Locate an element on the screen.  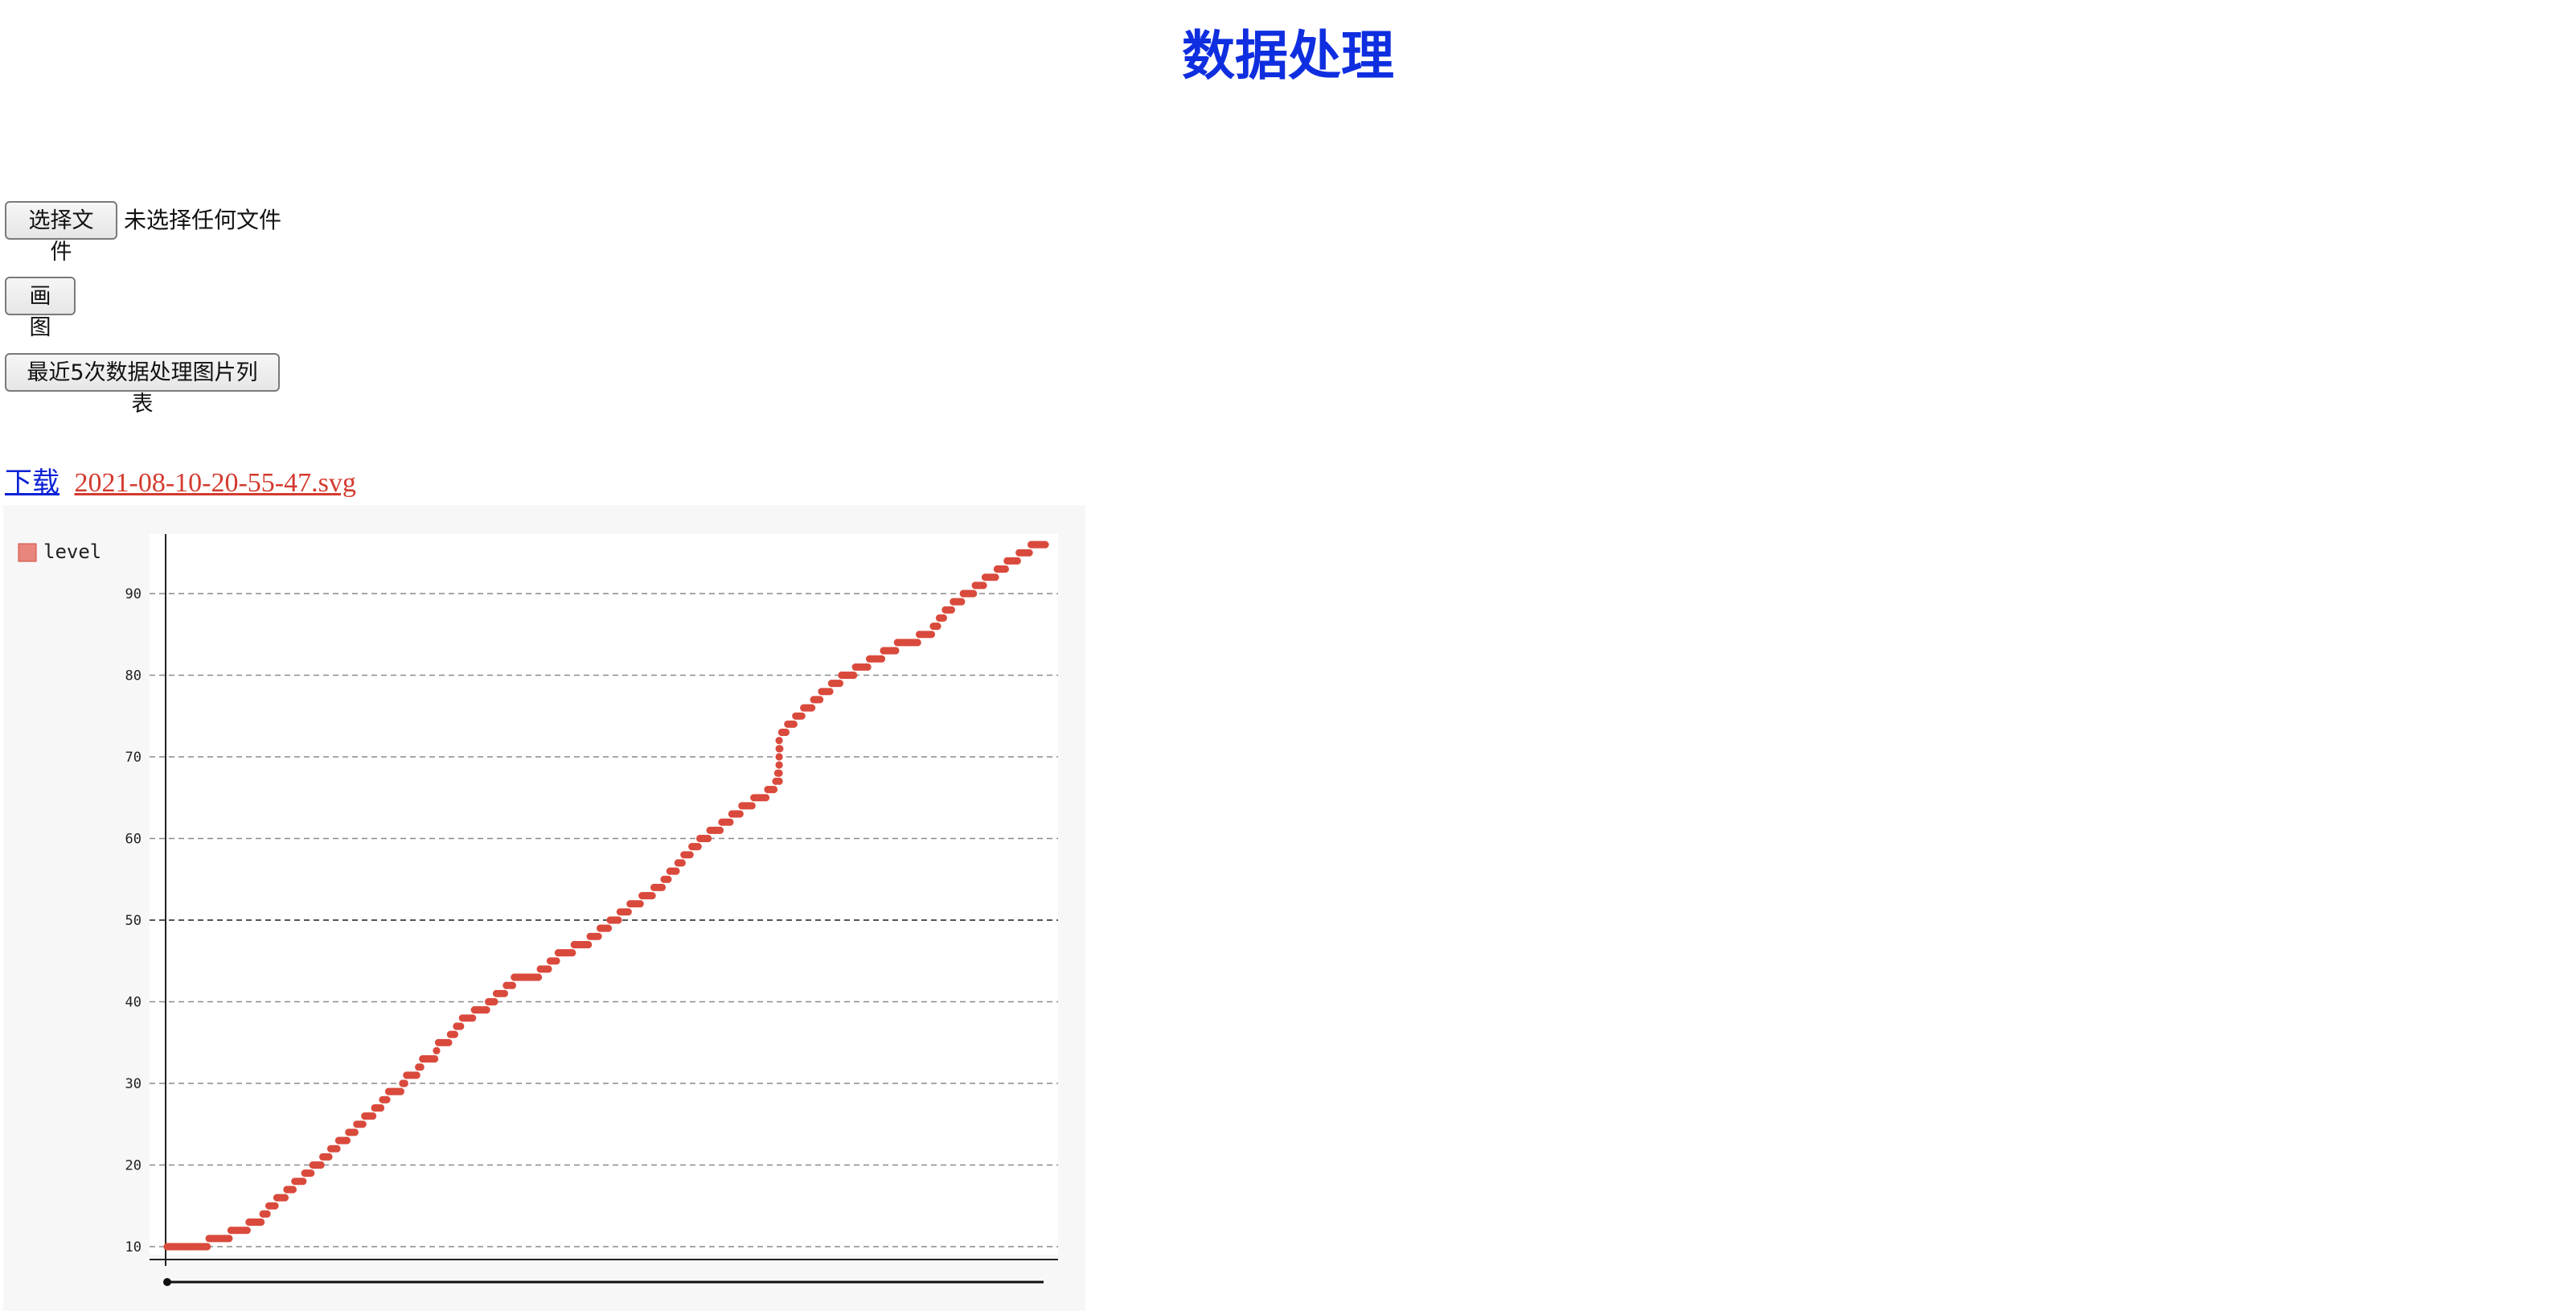
draw-button: 画图 is located at coordinates (40, 308).